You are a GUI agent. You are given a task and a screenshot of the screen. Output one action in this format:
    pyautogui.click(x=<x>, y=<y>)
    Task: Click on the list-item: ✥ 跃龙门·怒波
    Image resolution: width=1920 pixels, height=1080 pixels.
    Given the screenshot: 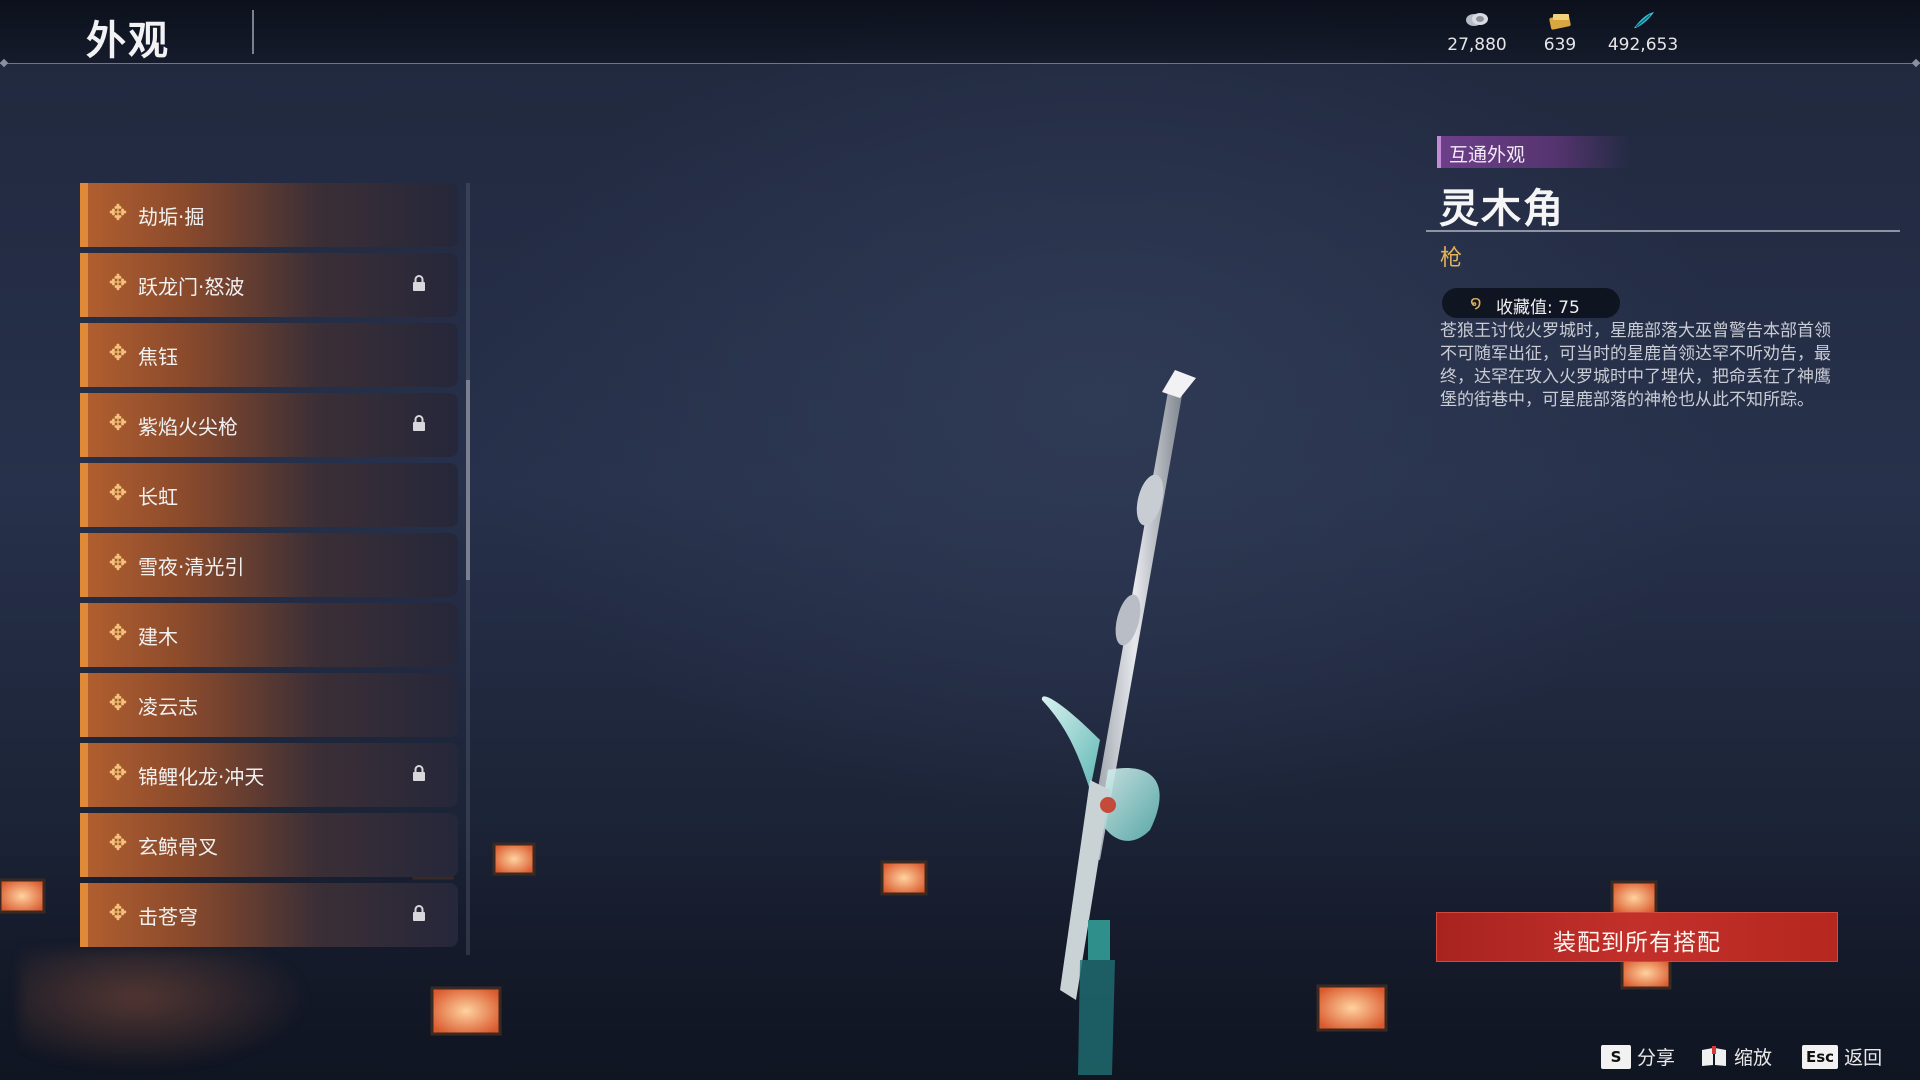 What is the action you would take?
    pyautogui.click(x=269, y=285)
    